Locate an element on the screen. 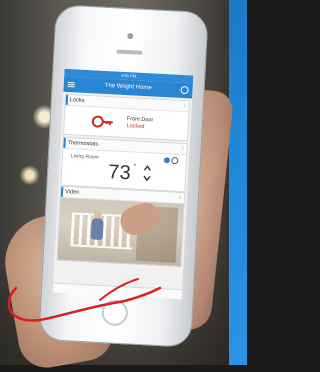 Image resolution: width=320 pixels, height=372 pixels. status-time: 9:51 PM is located at coordinates (129, 75).